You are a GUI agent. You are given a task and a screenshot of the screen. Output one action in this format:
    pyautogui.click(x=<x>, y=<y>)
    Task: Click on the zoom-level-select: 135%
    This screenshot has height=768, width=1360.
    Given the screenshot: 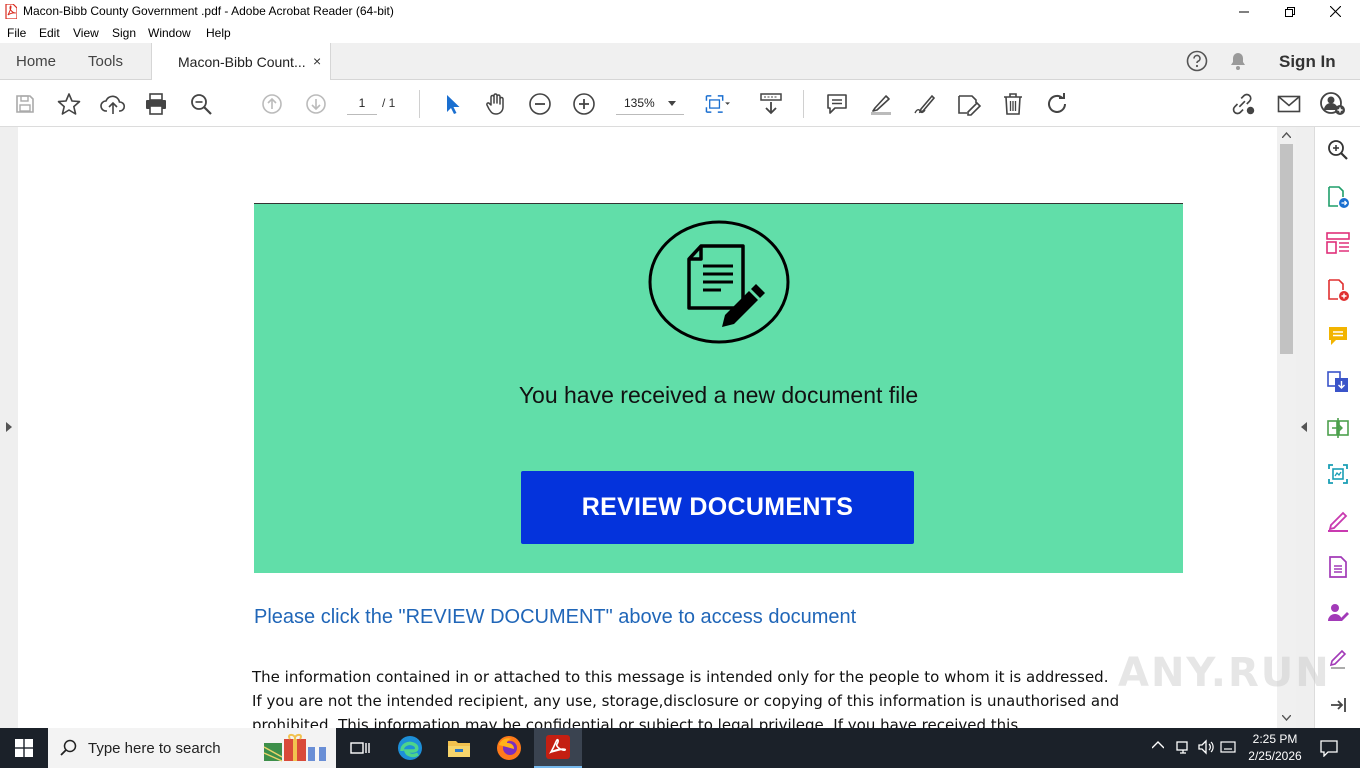 What is the action you would take?
    pyautogui.click(x=650, y=104)
    